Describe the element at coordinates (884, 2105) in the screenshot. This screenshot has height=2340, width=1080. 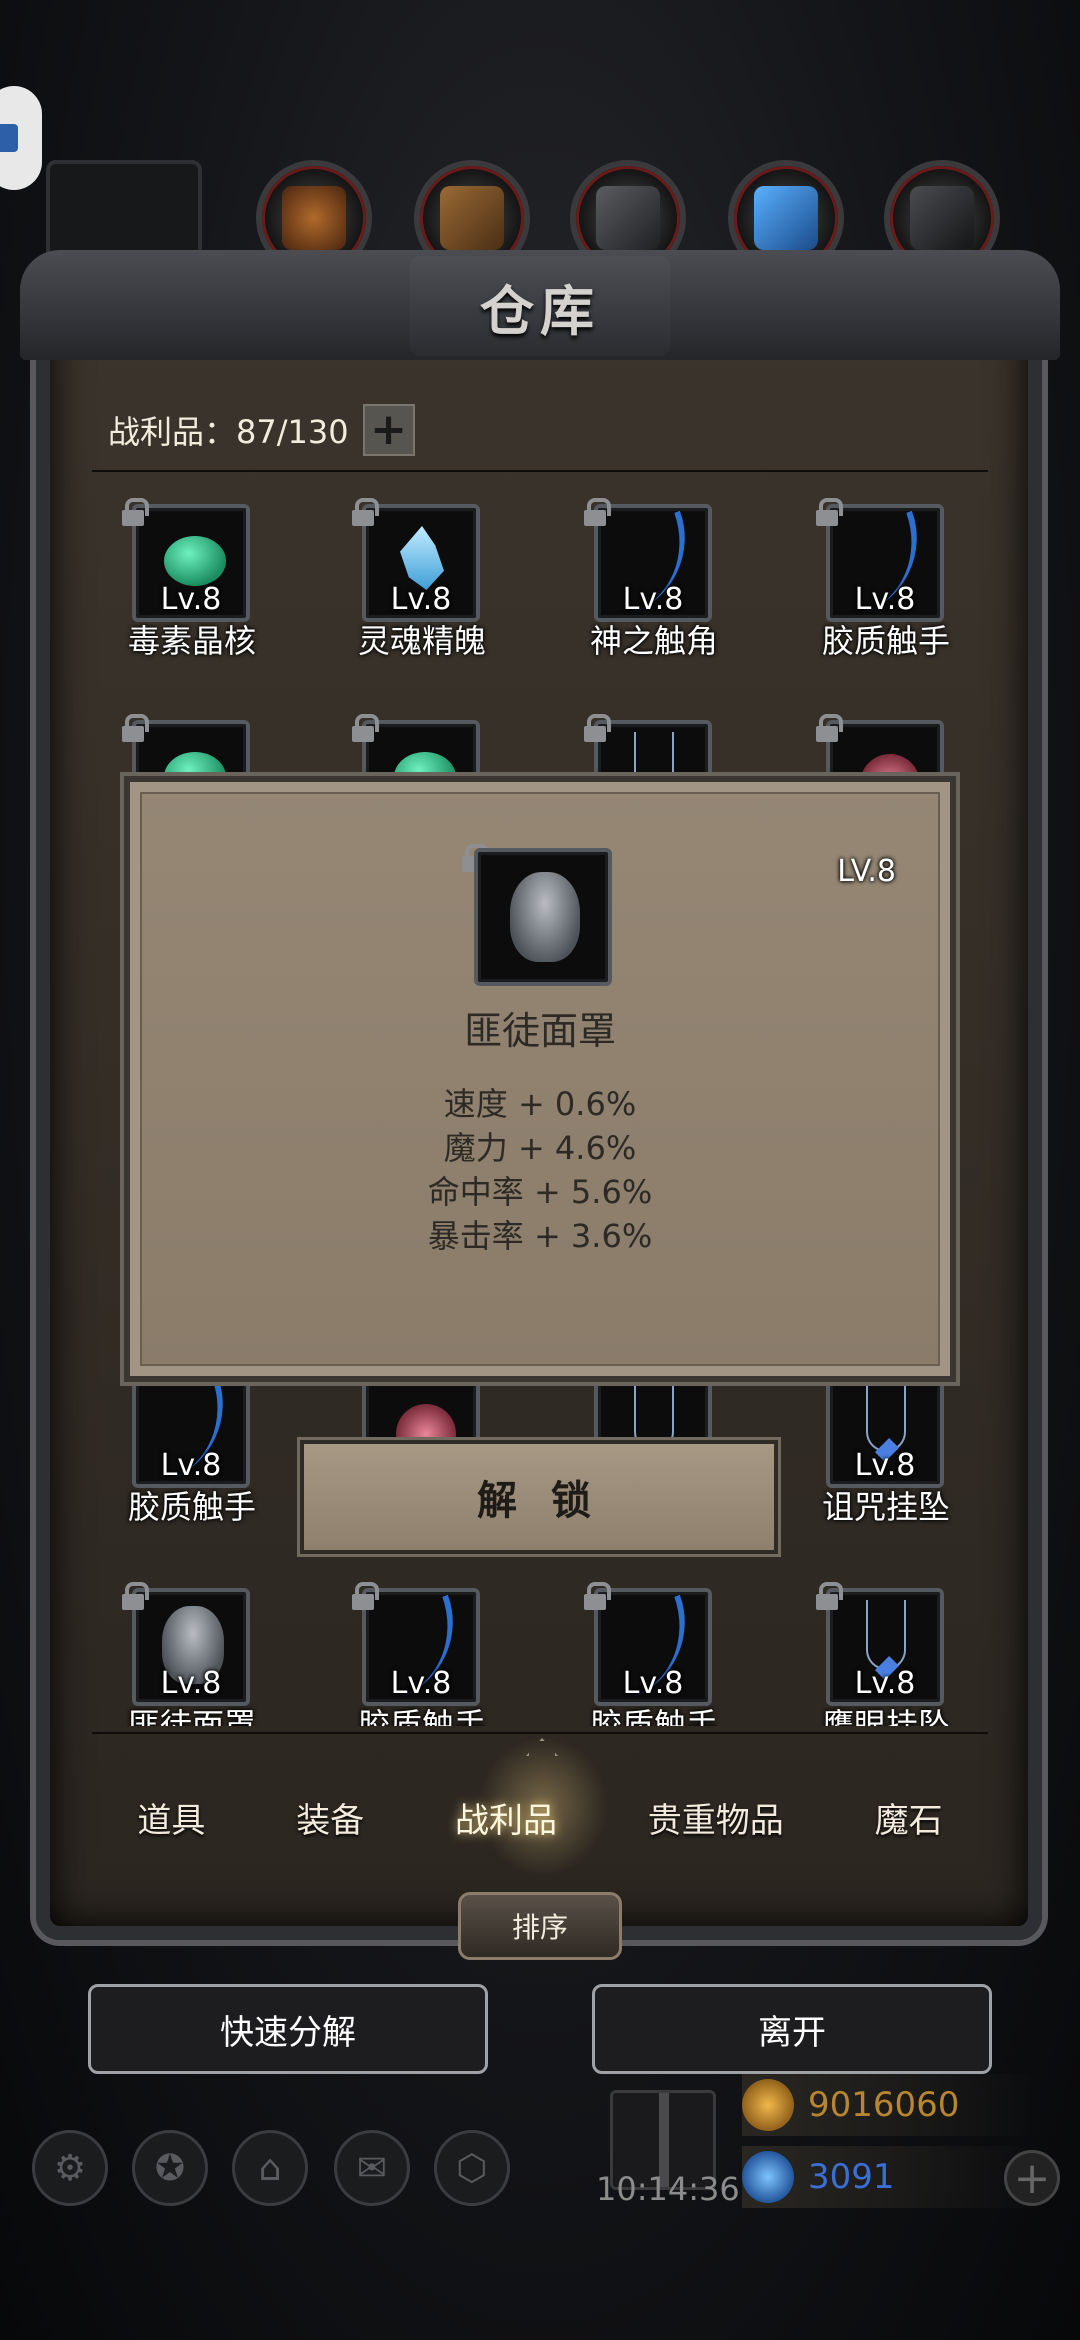
I see `gold-amount: 9016060` at that location.